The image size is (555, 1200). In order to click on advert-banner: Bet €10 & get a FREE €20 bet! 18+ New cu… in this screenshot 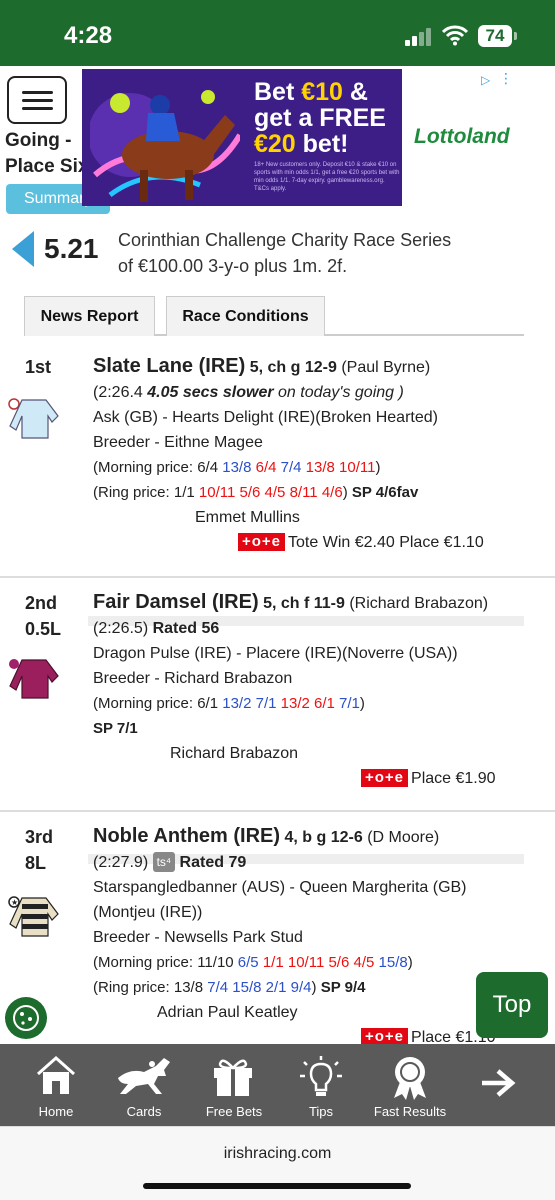, I will do `click(300, 137)`.